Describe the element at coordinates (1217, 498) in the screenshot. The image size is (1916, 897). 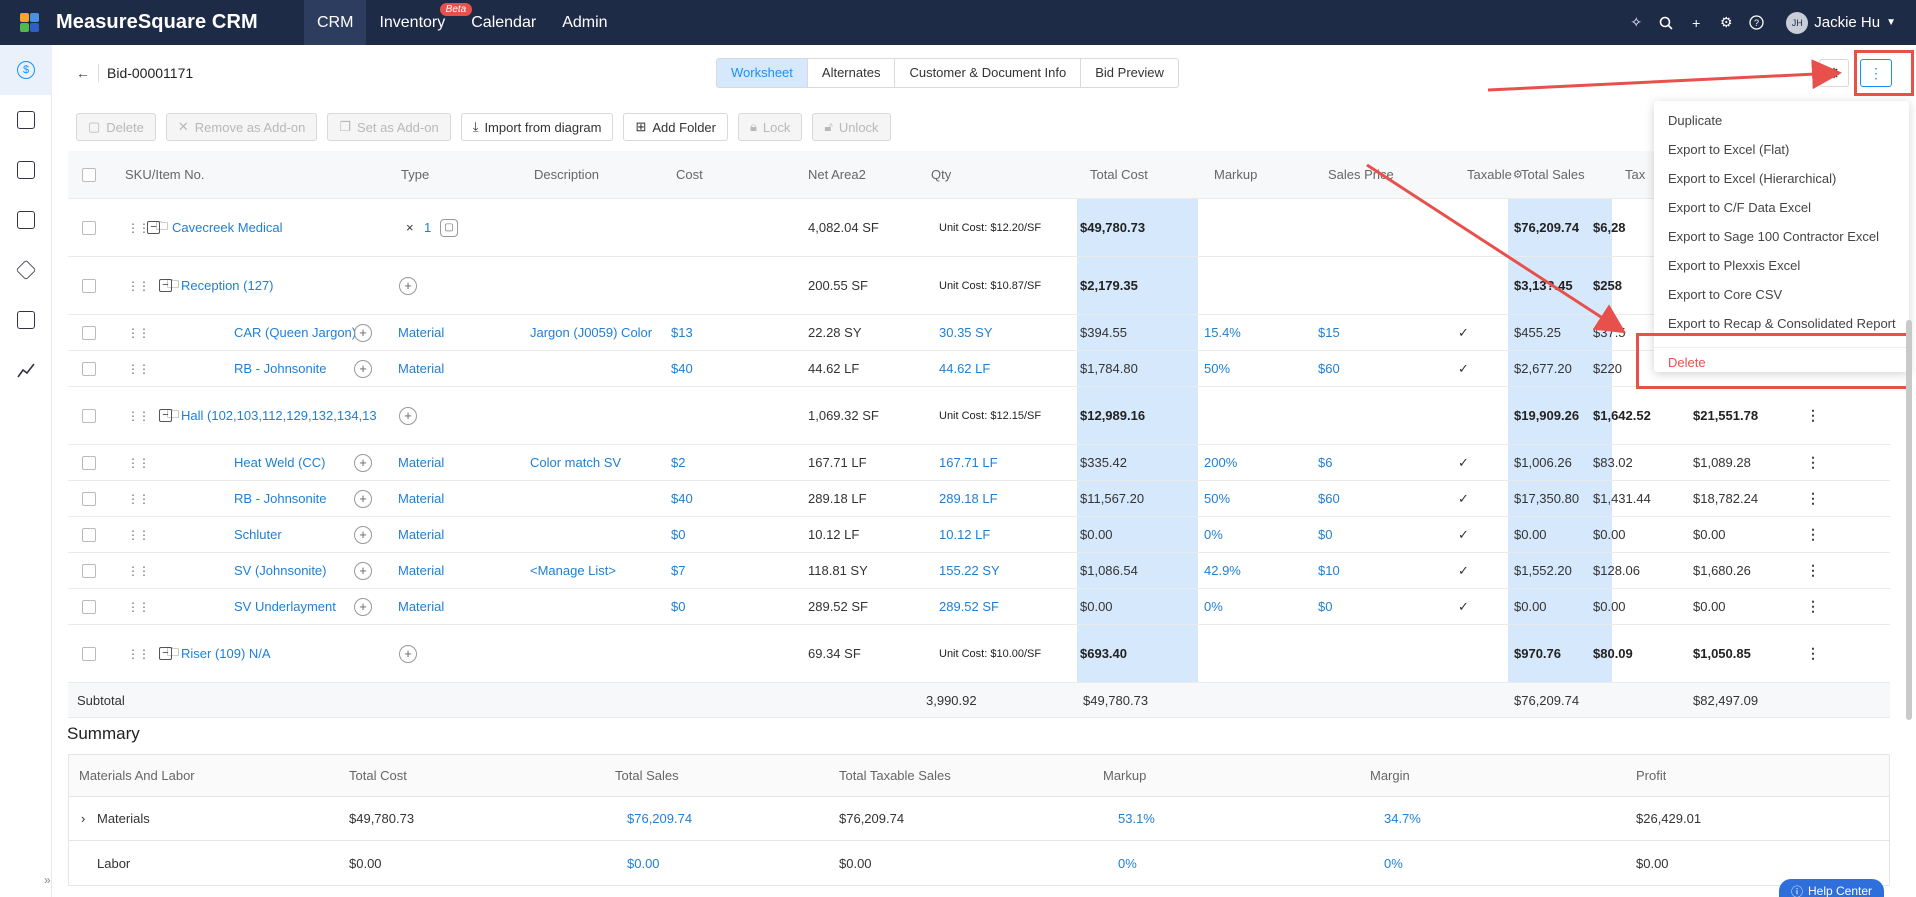
I see `markup: 50%` at that location.